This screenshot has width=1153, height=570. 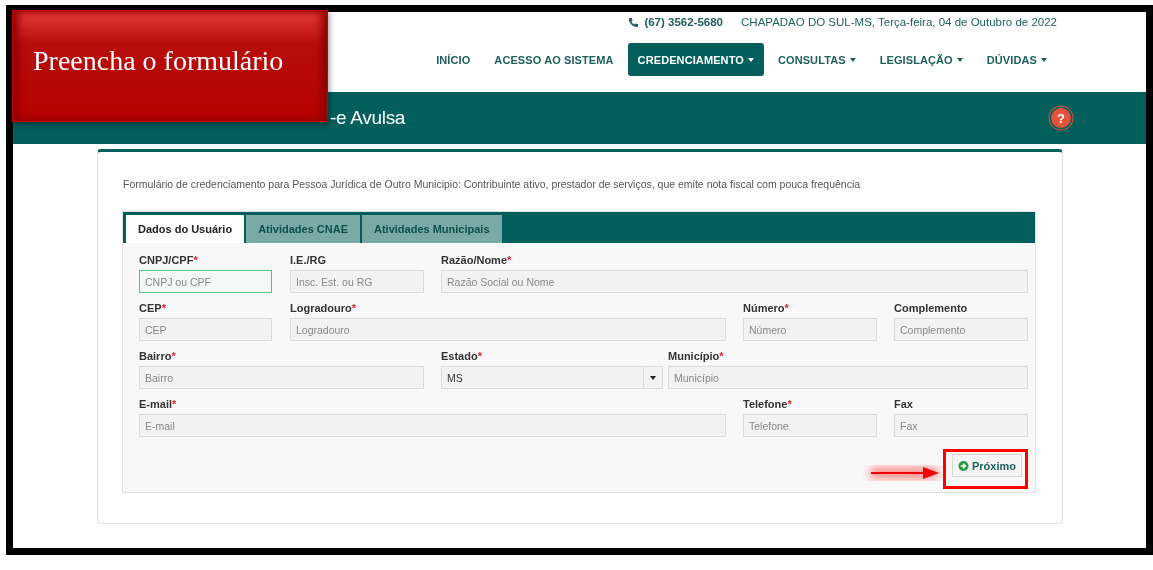 What do you see at coordinates (153, 308) in the screenshot?
I see `field-label: CEP*` at bounding box center [153, 308].